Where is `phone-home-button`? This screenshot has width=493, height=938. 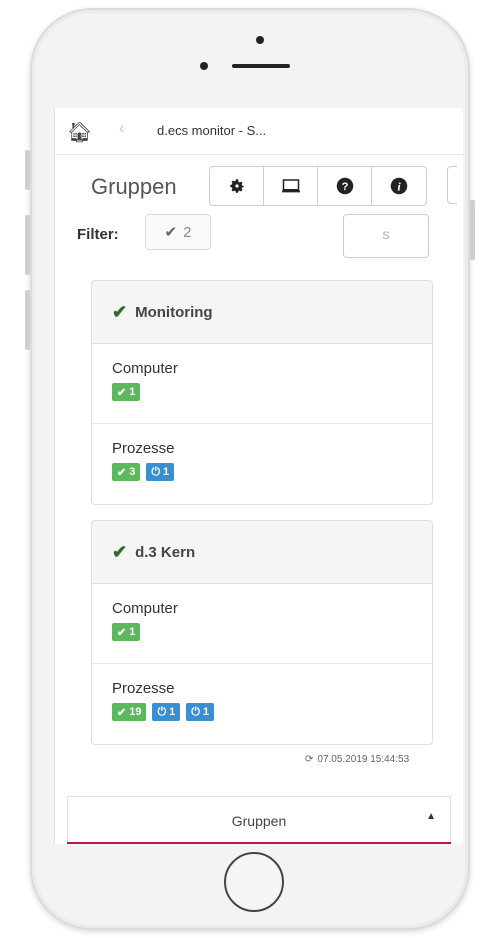 phone-home-button is located at coordinates (254, 882).